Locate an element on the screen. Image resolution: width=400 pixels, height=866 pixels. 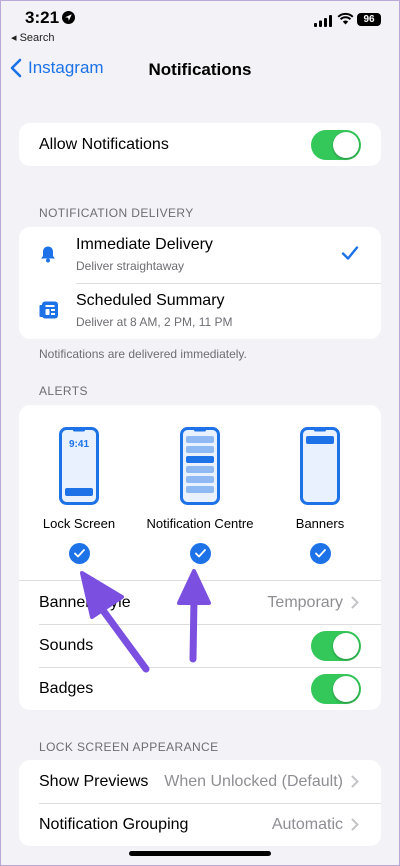
show-previews-row: Show Previews When Unlocked (Default) is located at coordinates (200, 781).